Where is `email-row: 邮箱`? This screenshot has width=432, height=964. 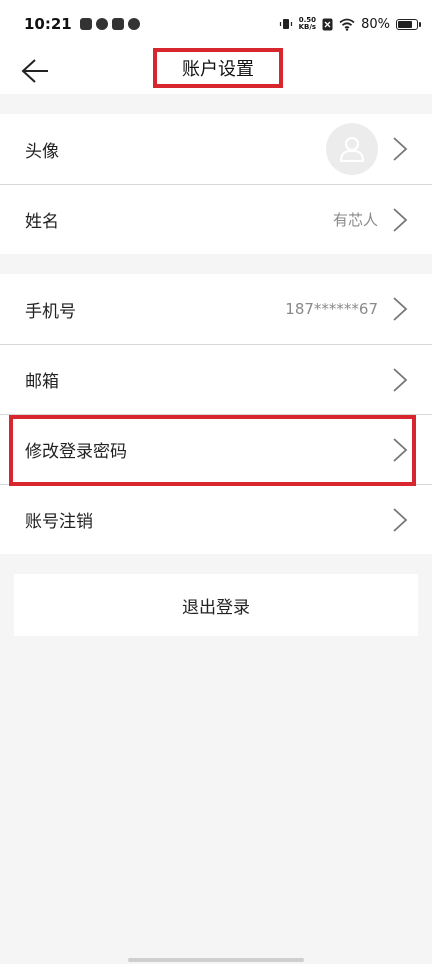 email-row: 邮箱 is located at coordinates (216, 379).